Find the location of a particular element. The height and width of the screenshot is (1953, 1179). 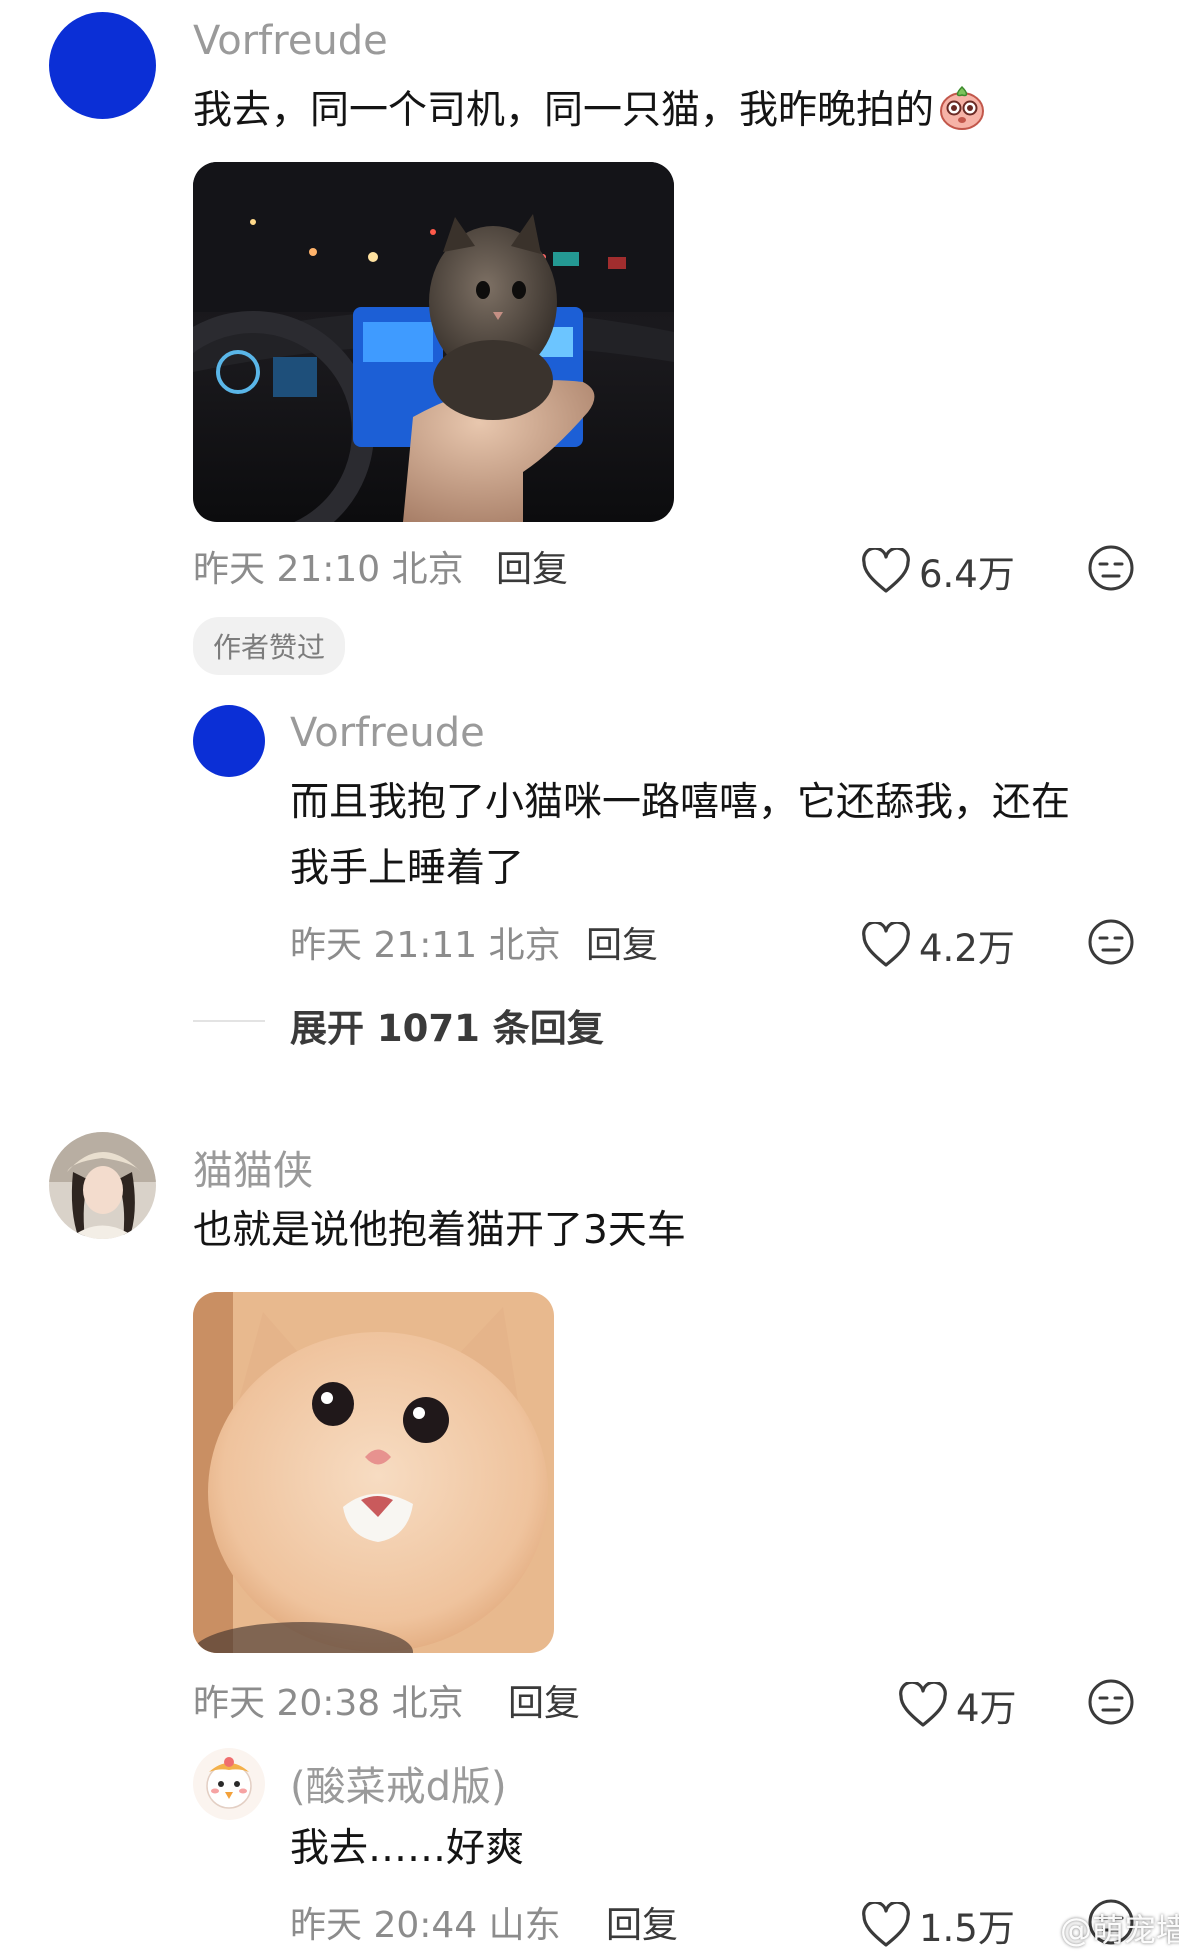

comment-text: 也就是说他抱着猫开了3天车 is located at coordinates (439, 1230).